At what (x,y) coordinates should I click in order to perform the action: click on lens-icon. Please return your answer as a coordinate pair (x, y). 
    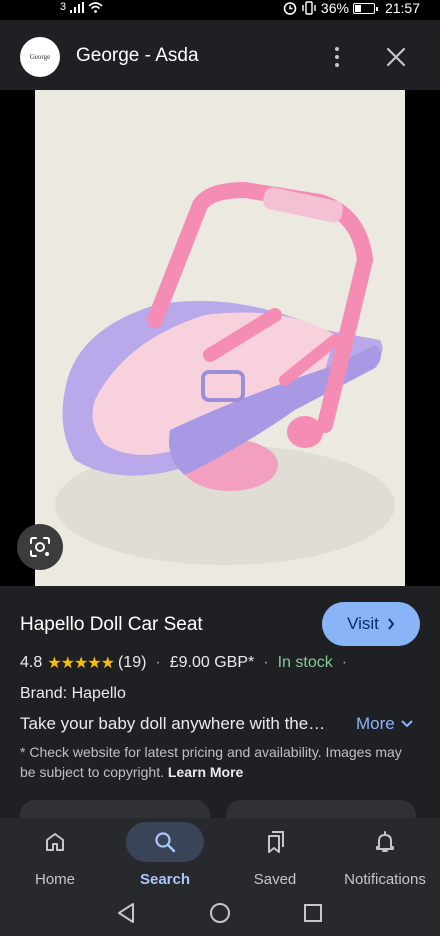
    Looking at the image, I should click on (40, 547).